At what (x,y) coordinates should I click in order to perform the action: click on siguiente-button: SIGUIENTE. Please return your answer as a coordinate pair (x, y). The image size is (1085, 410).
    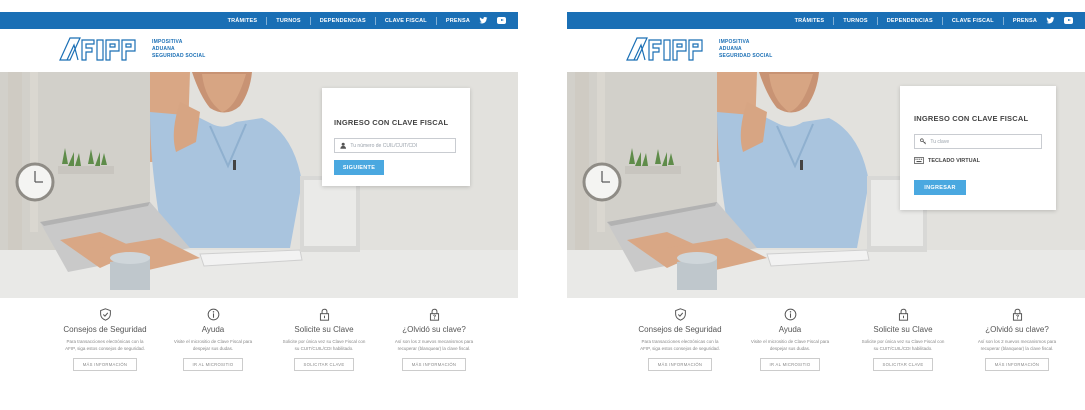
    Looking at the image, I should click on (359, 167).